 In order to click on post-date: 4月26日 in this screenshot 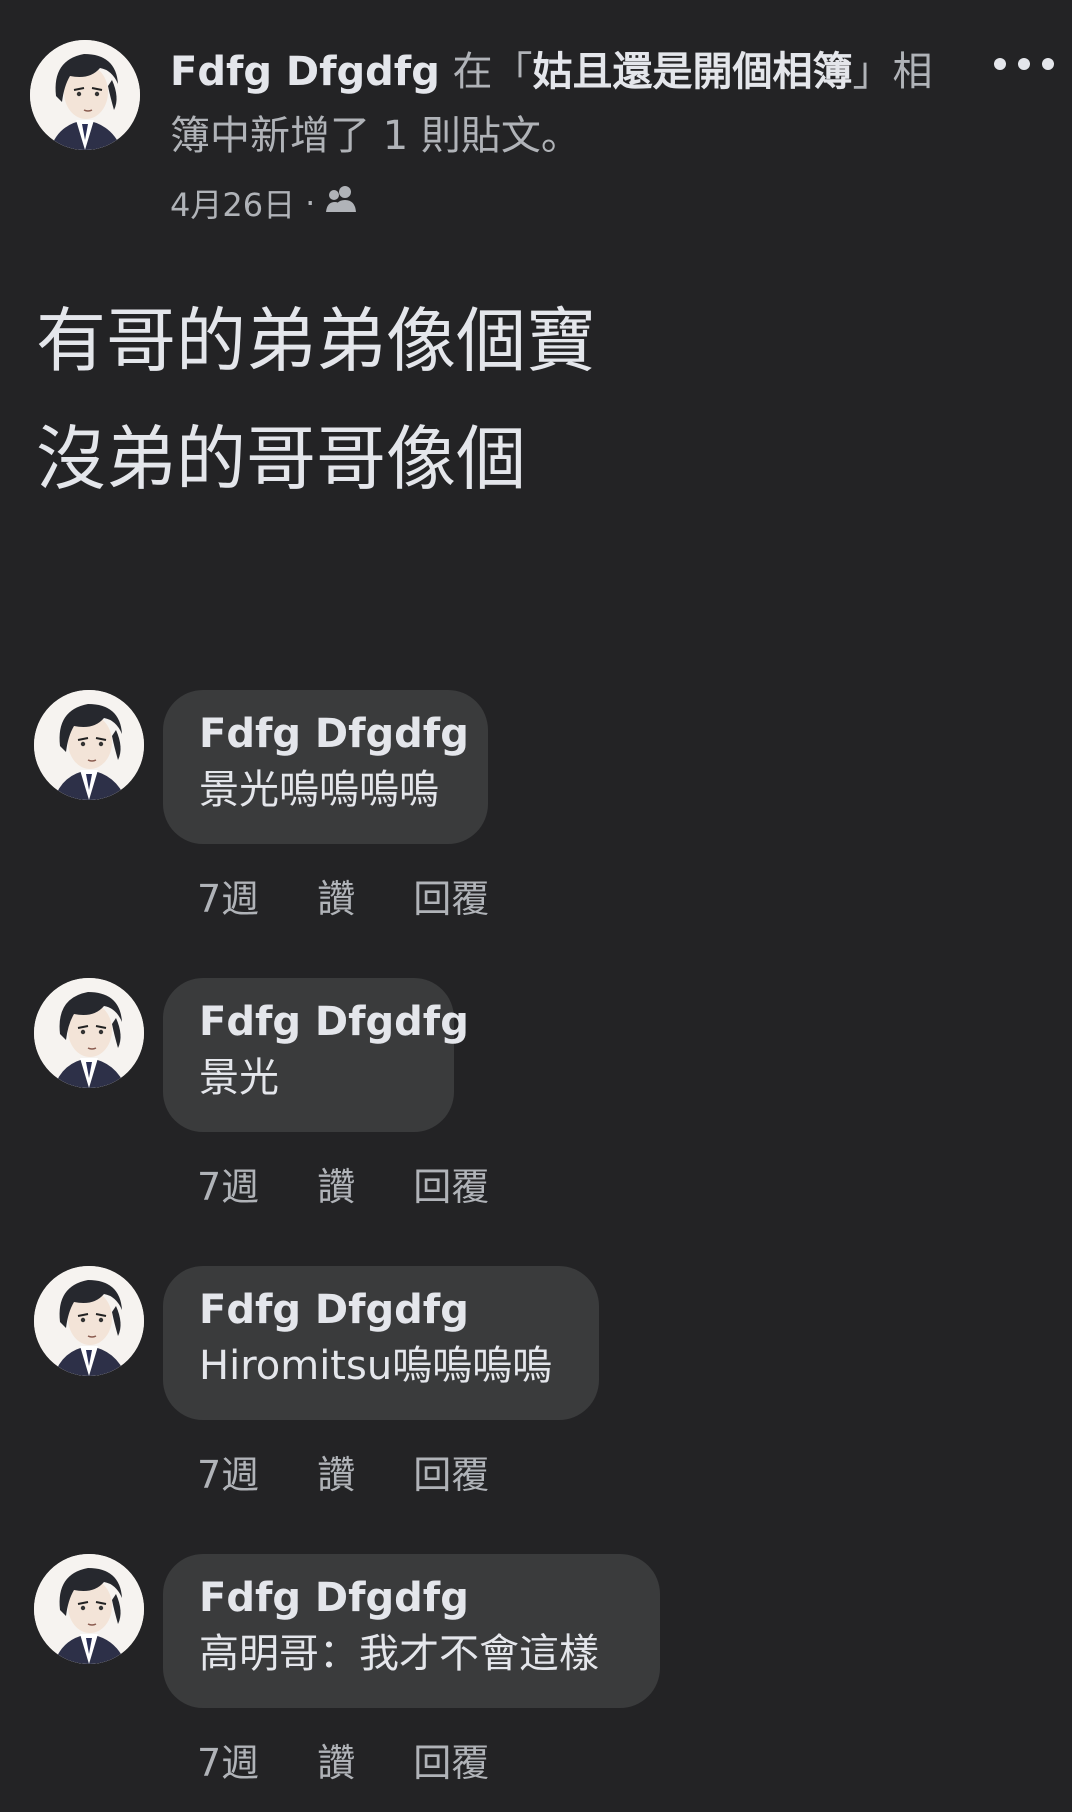, I will do `click(232, 203)`.